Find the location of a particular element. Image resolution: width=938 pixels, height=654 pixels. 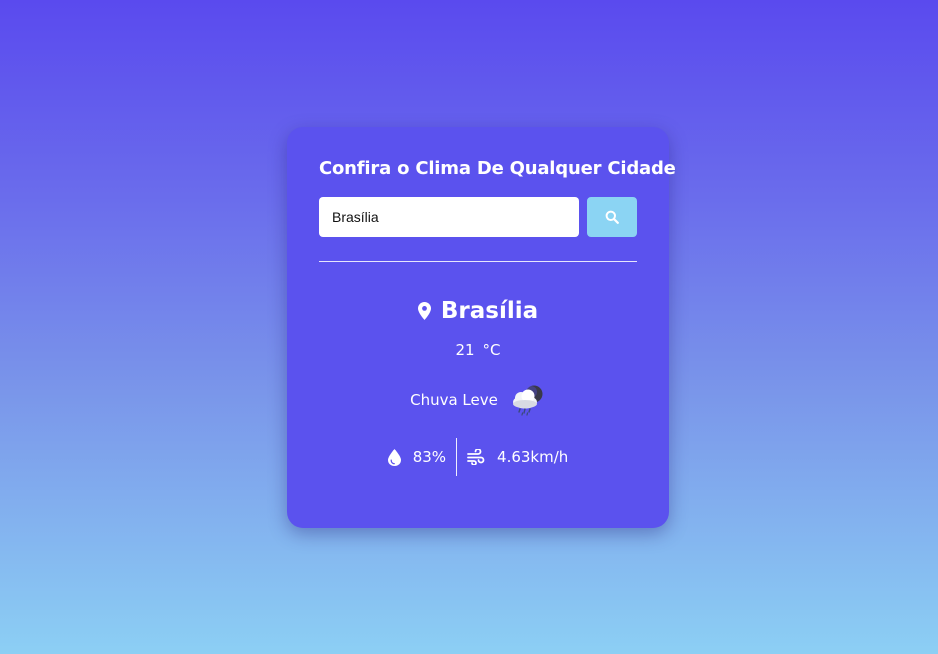

city-search-input is located at coordinates (449, 217).